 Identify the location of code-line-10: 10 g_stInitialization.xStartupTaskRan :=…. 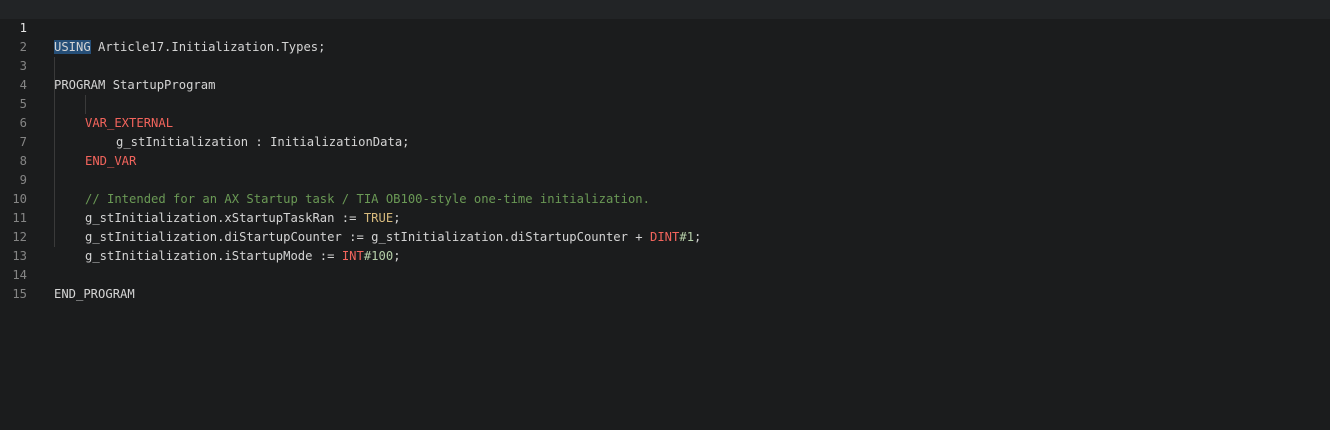
(665, 198).